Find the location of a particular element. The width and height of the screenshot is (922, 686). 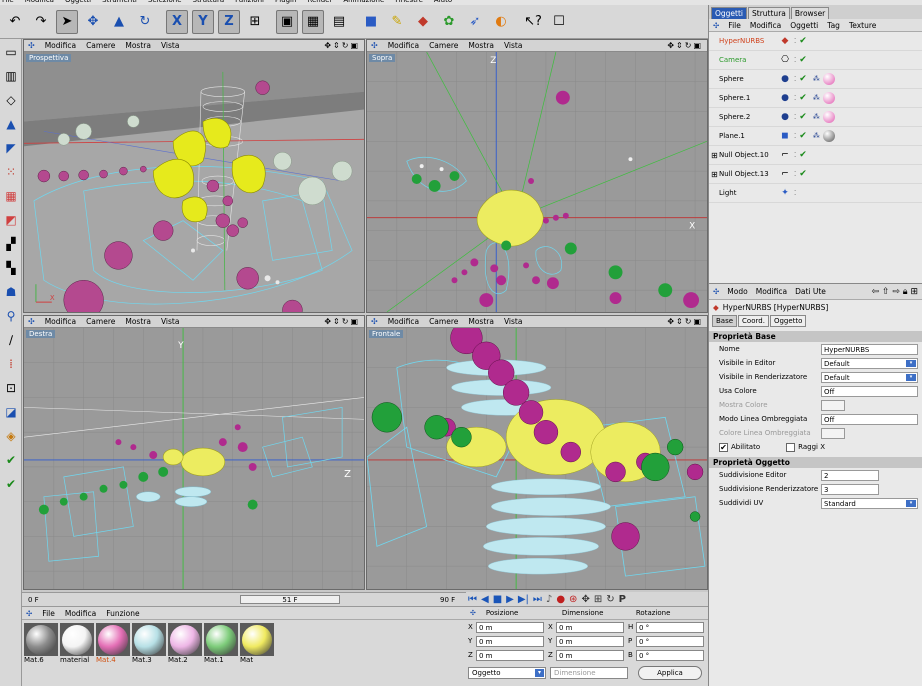

attribute-select: Standard ▾ is located at coordinates (869, 503).